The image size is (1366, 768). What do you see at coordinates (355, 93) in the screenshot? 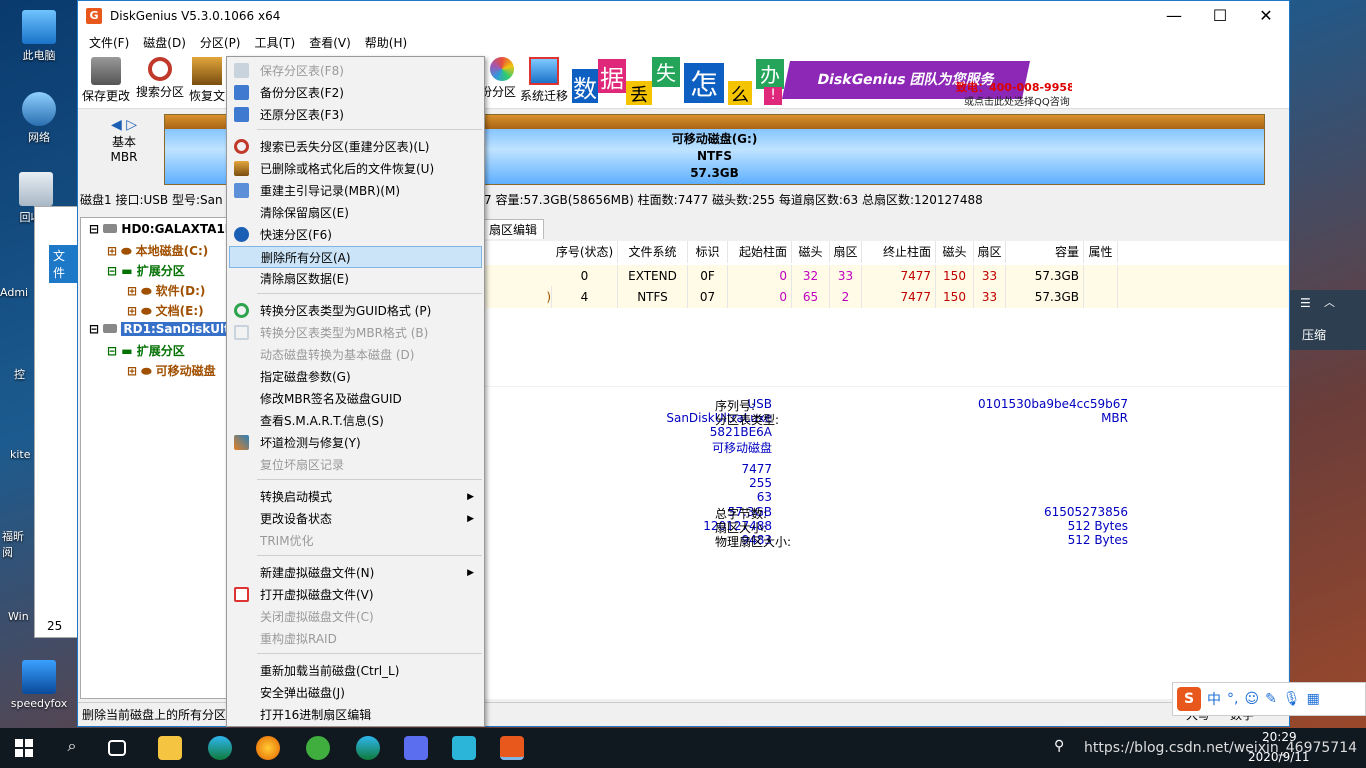
I see `menu-item-backup-ptable: 备份分区表(F2)` at bounding box center [355, 93].